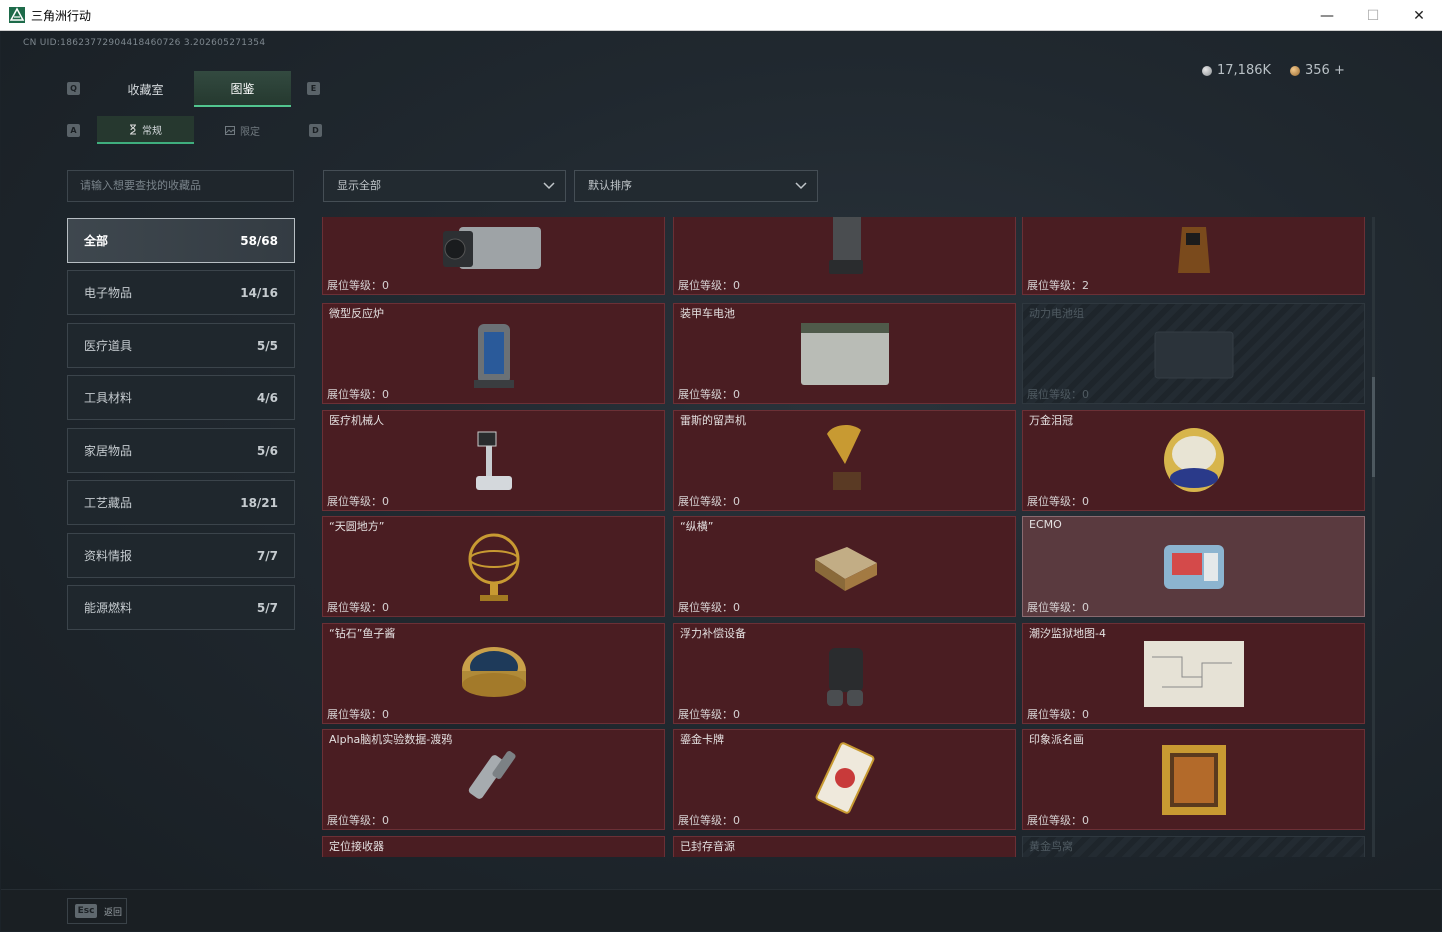 This screenshot has width=1442, height=932. Describe the element at coordinates (1373, 15) in the screenshot. I see `maximize-button: ☐` at that location.